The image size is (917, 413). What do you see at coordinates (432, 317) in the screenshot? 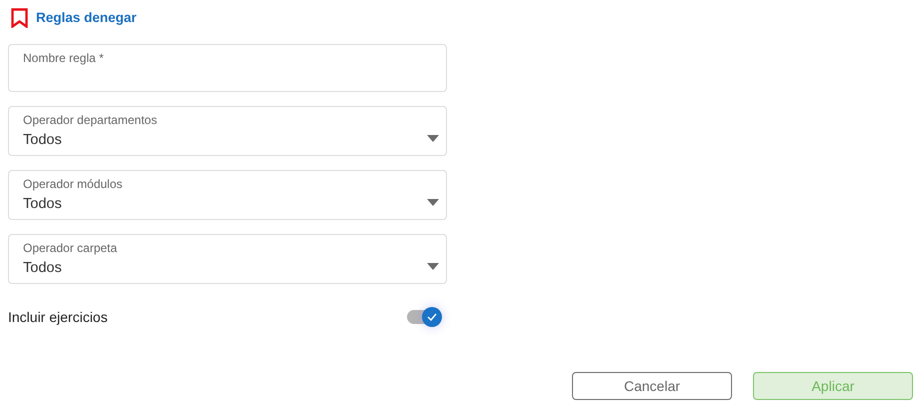
I see `check-icon` at bounding box center [432, 317].